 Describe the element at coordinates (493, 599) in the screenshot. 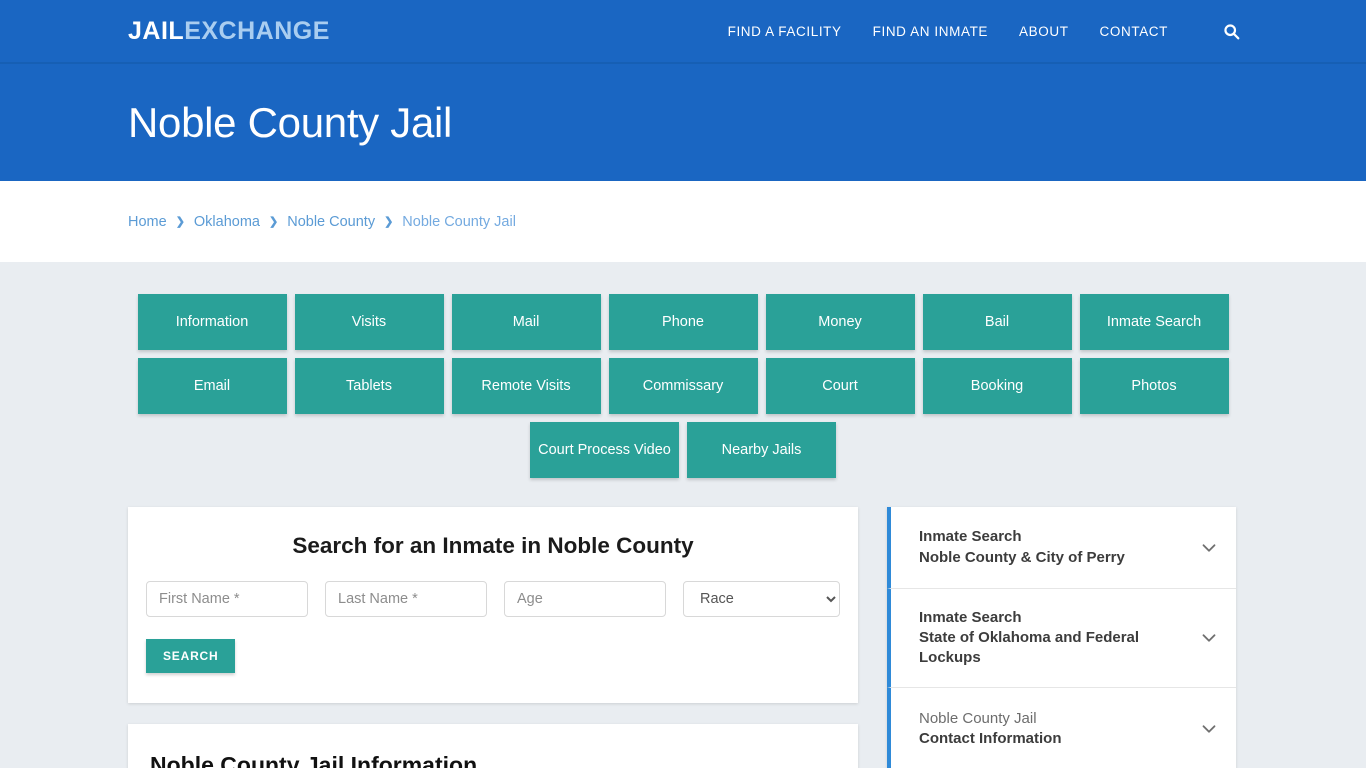

I see `inmate-search-fields: Race` at that location.